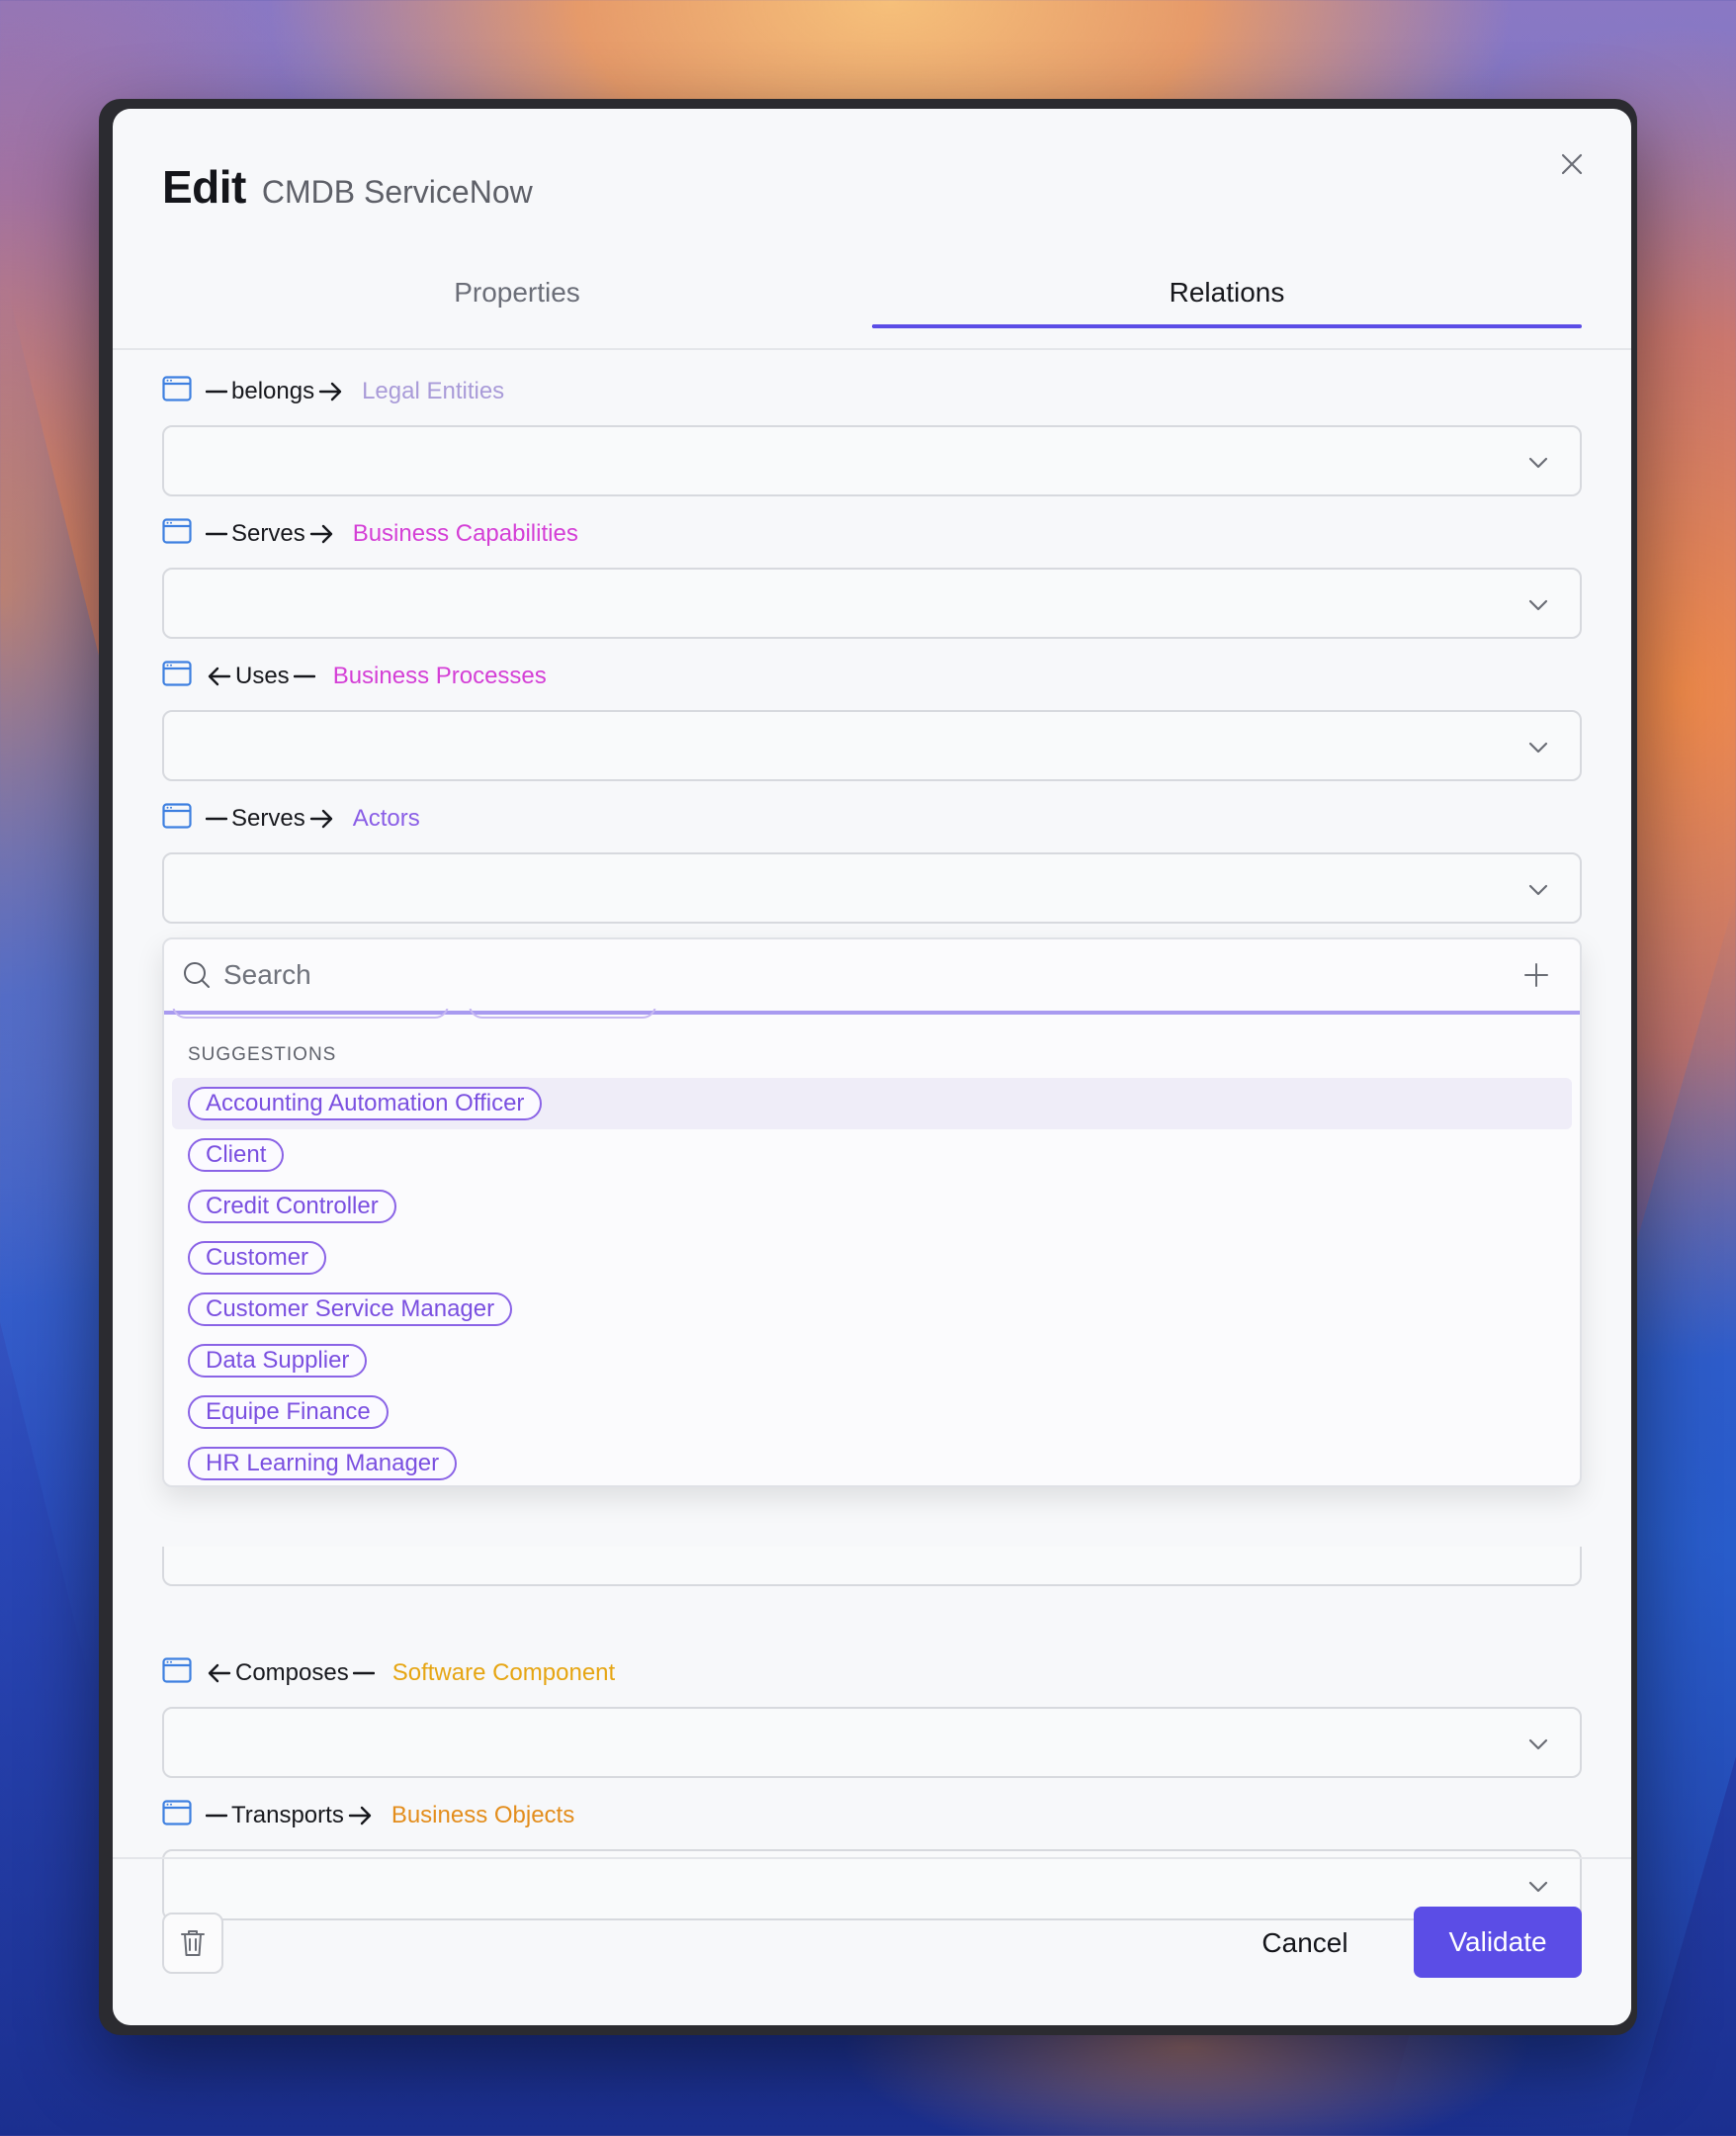  I want to click on suggestion-item: Credit Controller, so click(872, 1206).